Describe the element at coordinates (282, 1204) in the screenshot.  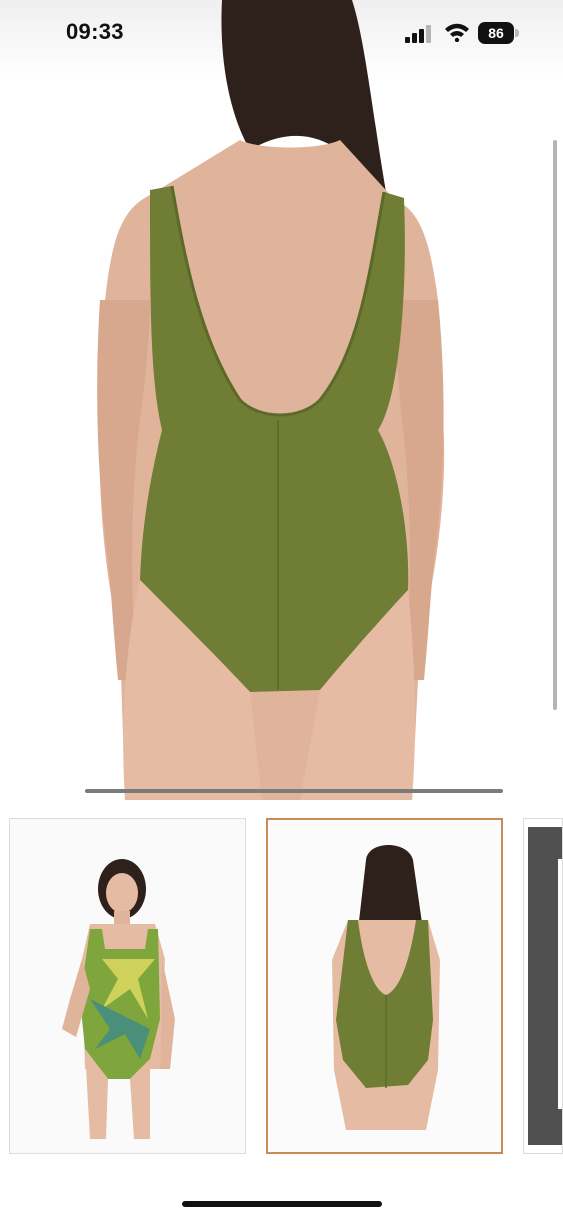
I see `home-indicator` at that location.